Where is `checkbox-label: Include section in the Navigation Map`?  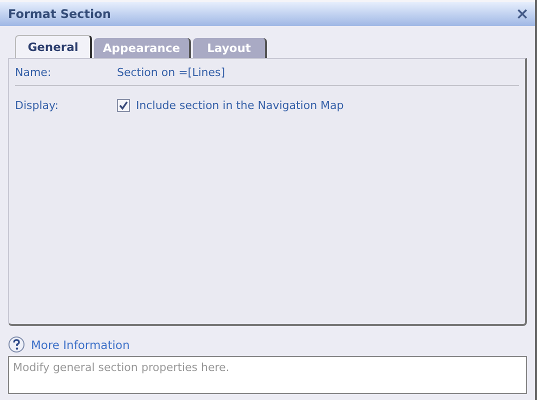
checkbox-label: Include section in the Navigation Map is located at coordinates (240, 105).